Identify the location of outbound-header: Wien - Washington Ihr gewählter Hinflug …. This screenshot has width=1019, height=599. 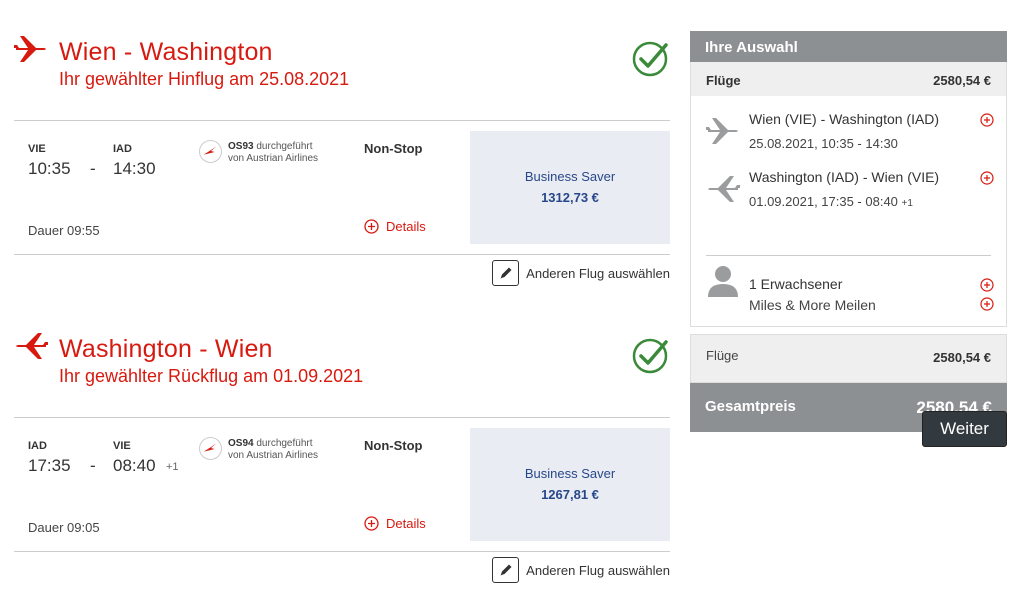
(342, 77).